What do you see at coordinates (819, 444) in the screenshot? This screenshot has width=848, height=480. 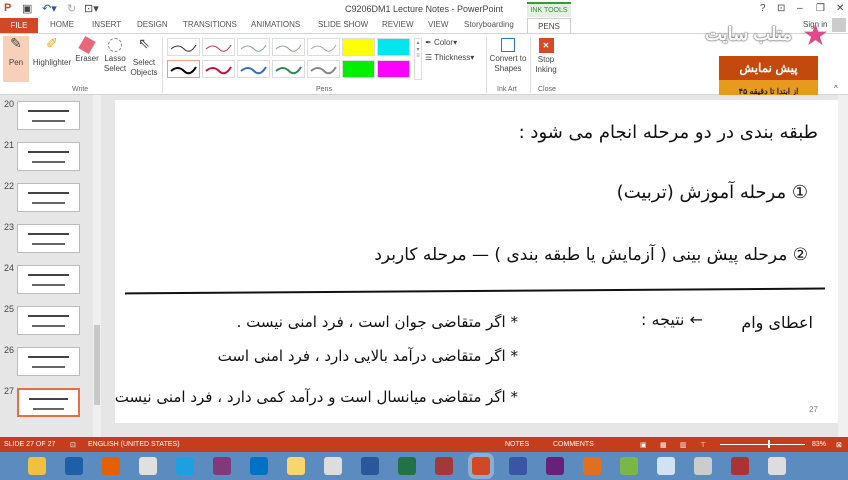 I see `zoom-level: 83%` at bounding box center [819, 444].